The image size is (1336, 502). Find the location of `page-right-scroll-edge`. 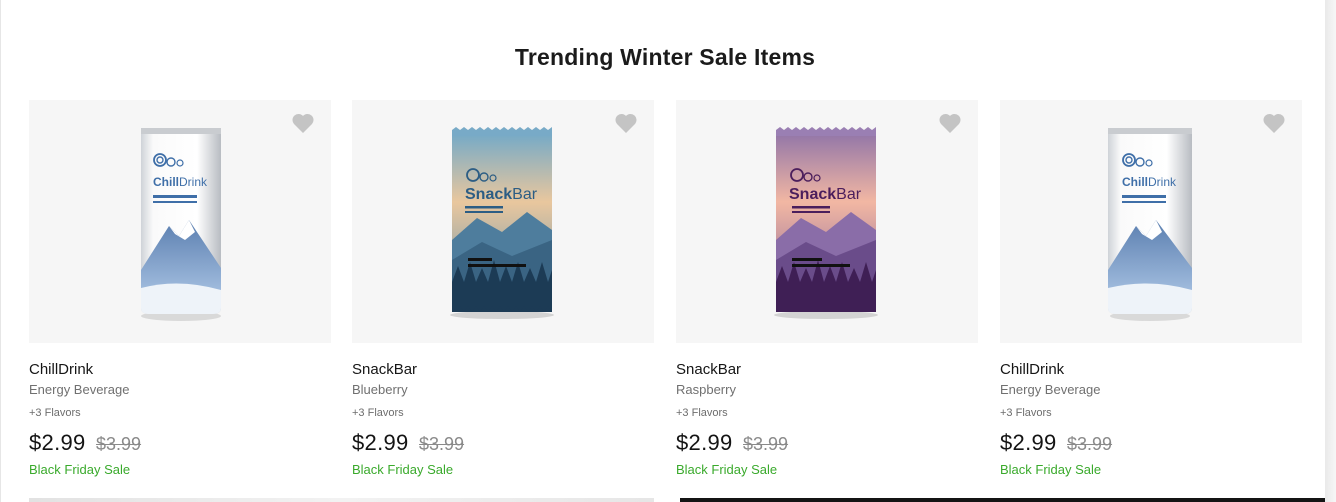

page-right-scroll-edge is located at coordinates (1330, 251).